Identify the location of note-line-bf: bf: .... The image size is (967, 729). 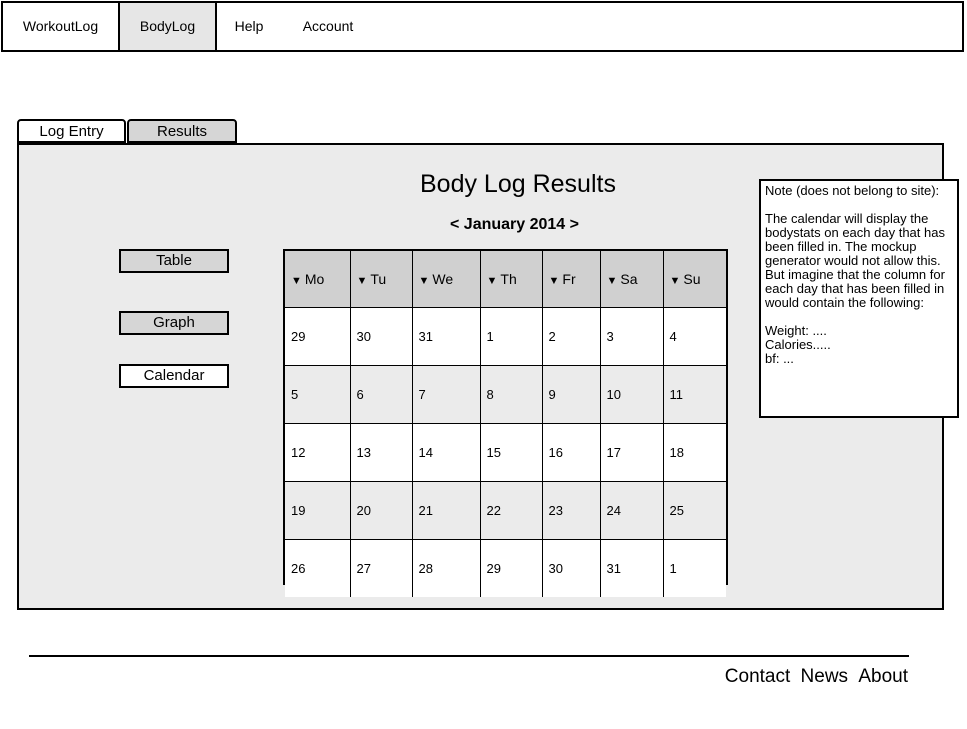
(779, 358).